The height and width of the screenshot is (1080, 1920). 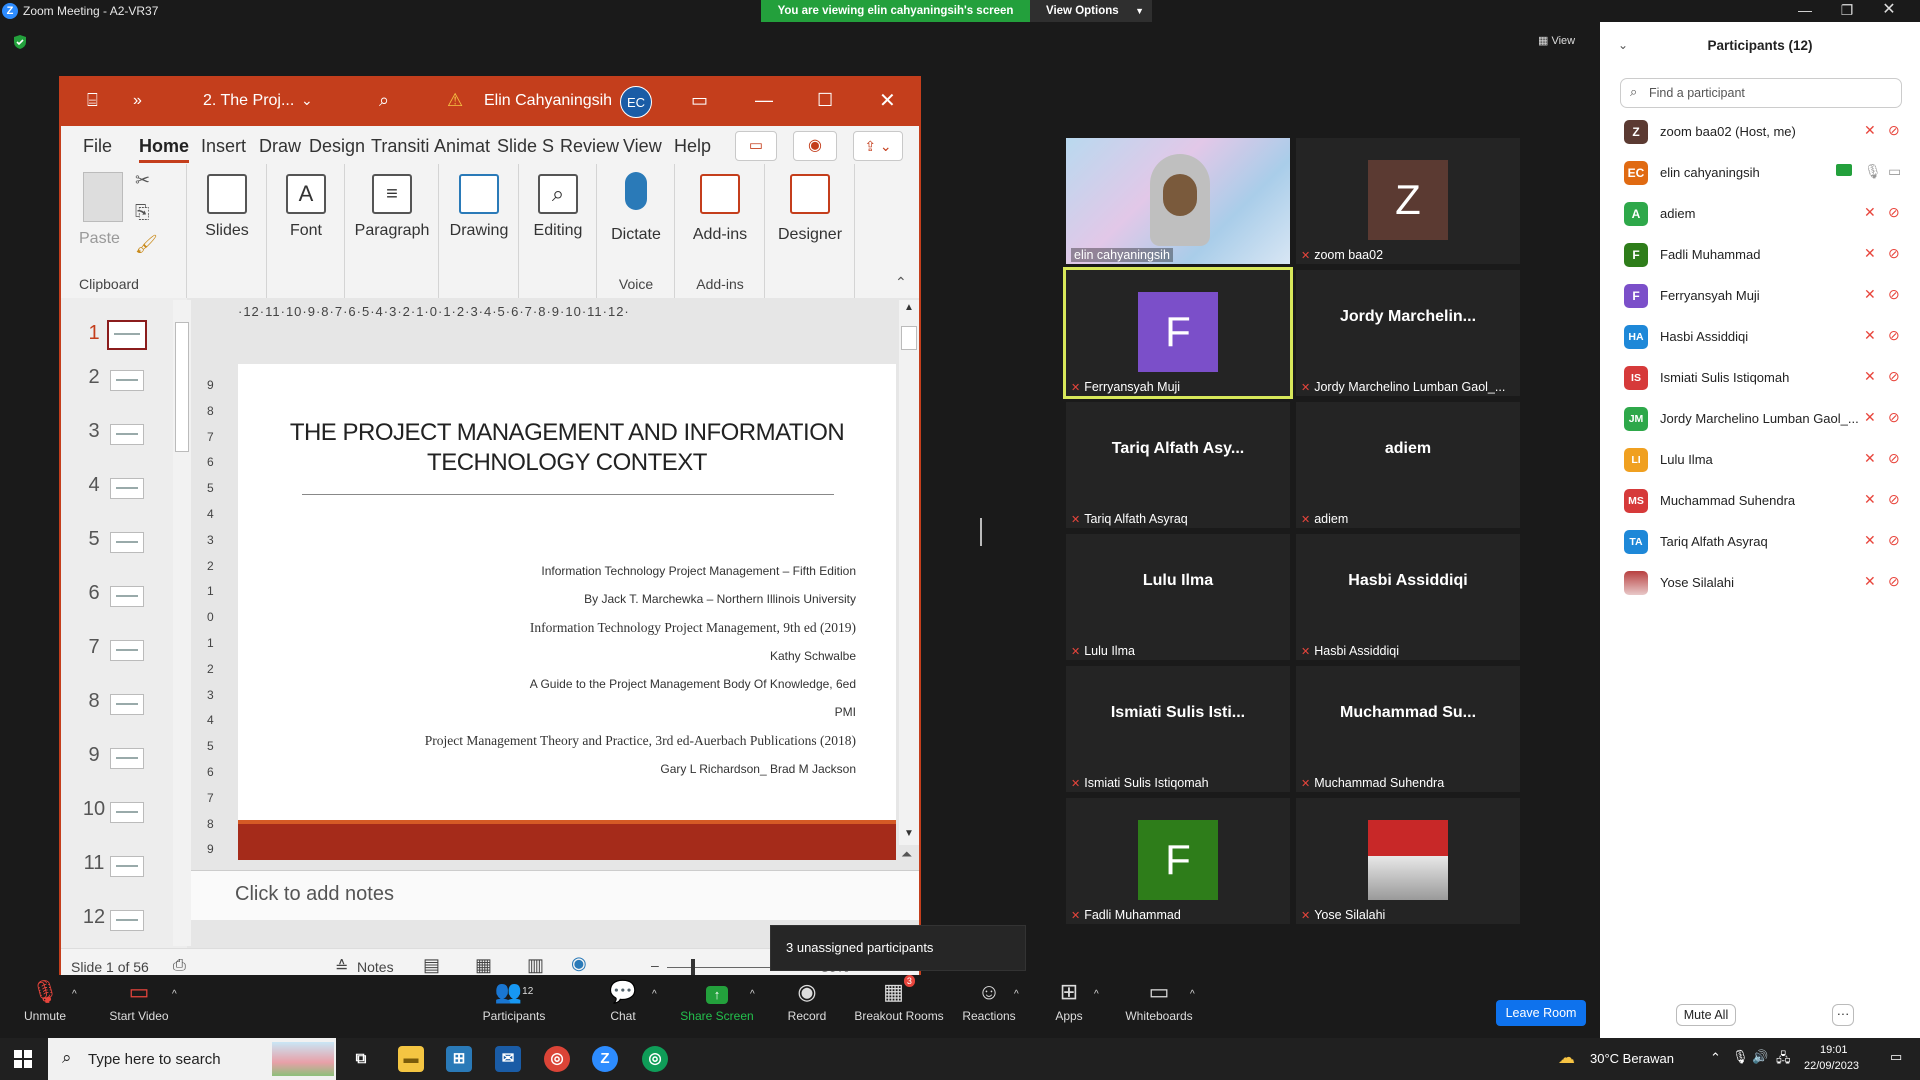 What do you see at coordinates (142, 180) in the screenshot?
I see `cut-icon: ✂` at bounding box center [142, 180].